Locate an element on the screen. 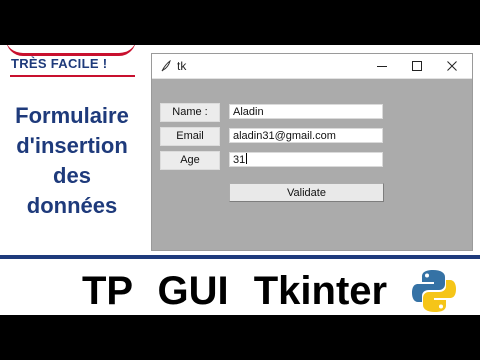  badge-arc is located at coordinates (71, 50).